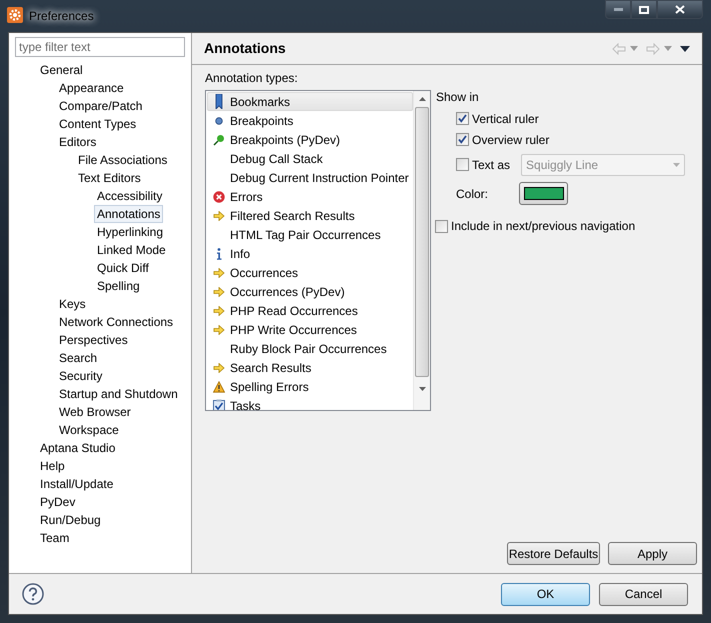 The image size is (711, 623). What do you see at coordinates (95, 412) in the screenshot?
I see `tree-item: Web Browser` at bounding box center [95, 412].